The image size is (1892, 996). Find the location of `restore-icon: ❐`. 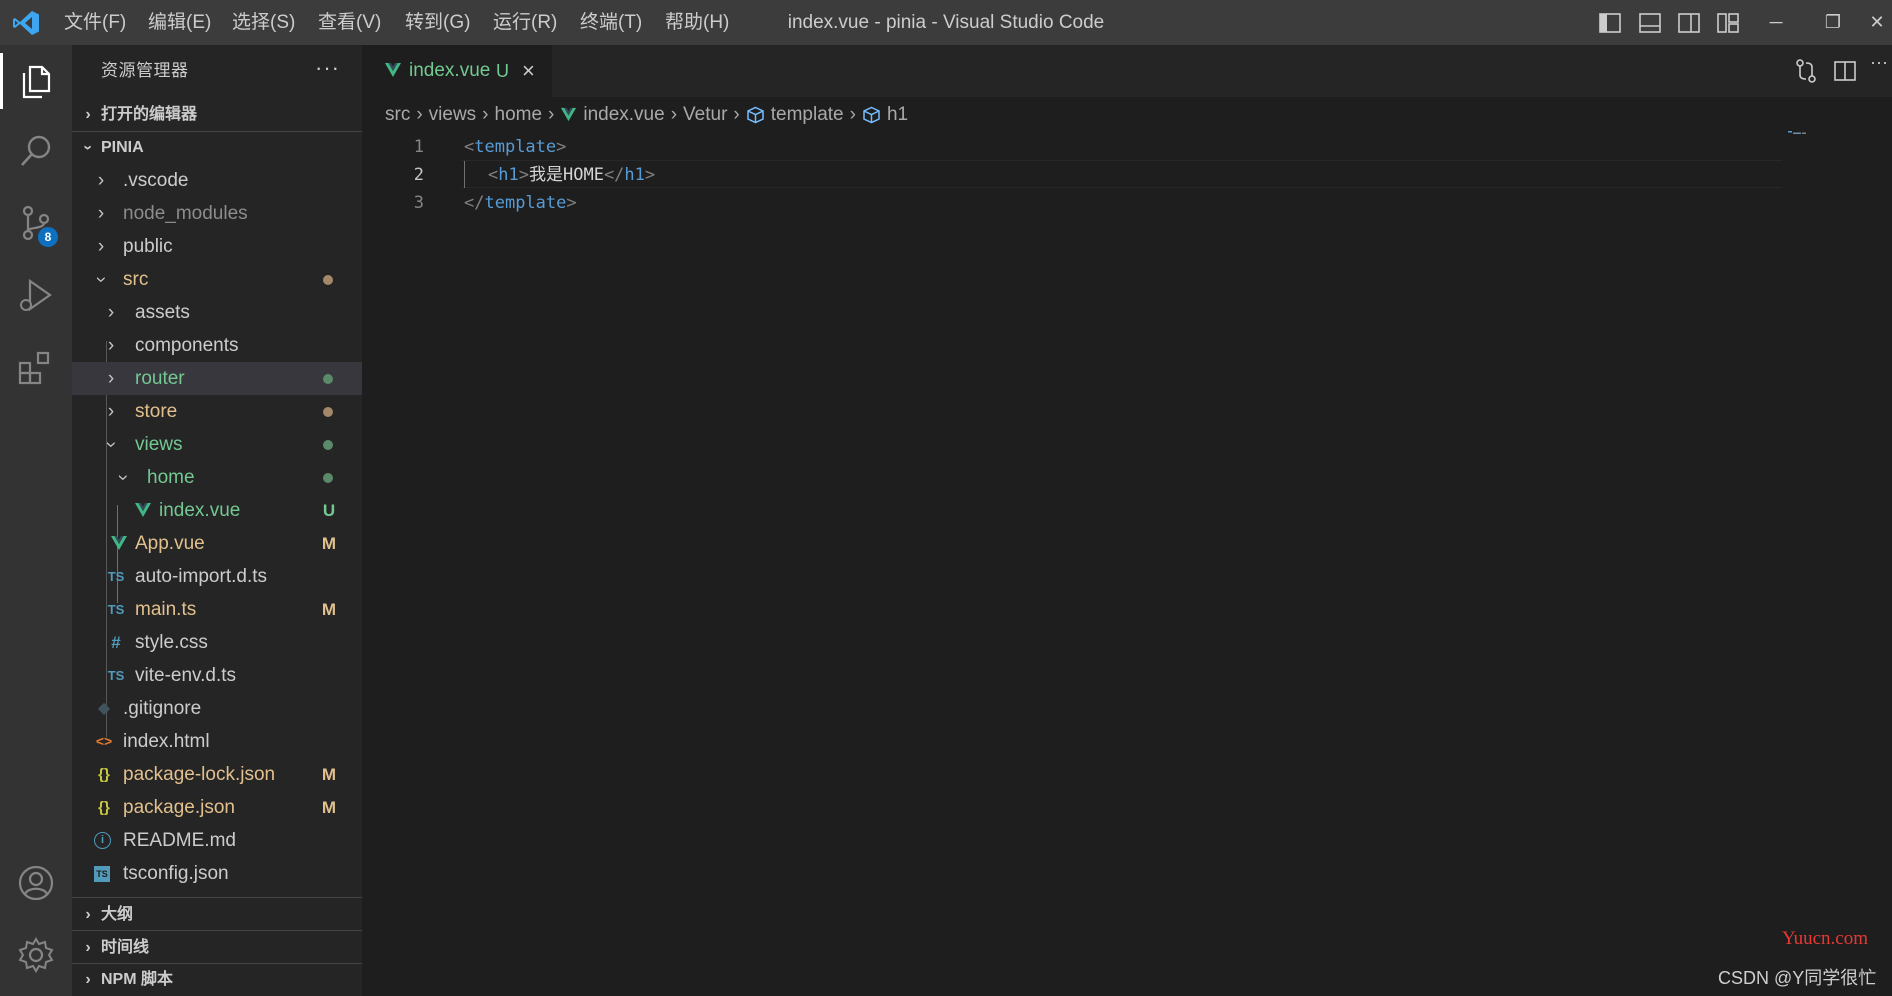

restore-icon: ❐ is located at coordinates (1833, 22).